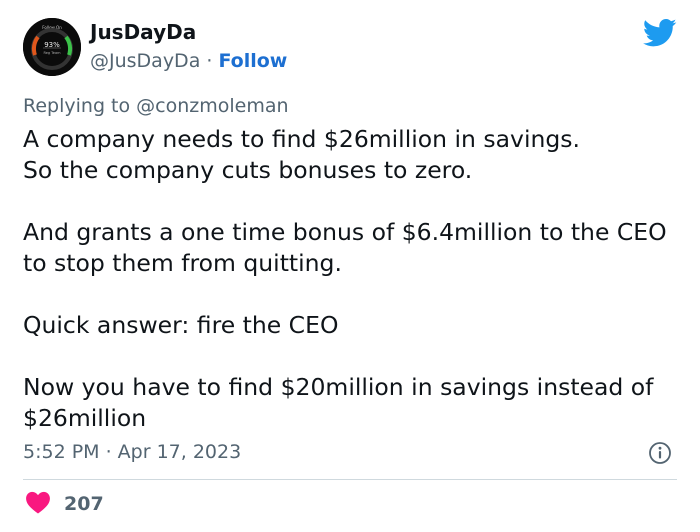 The width and height of the screenshot is (700, 532). What do you see at coordinates (350, 479) in the screenshot?
I see `divider` at bounding box center [350, 479].